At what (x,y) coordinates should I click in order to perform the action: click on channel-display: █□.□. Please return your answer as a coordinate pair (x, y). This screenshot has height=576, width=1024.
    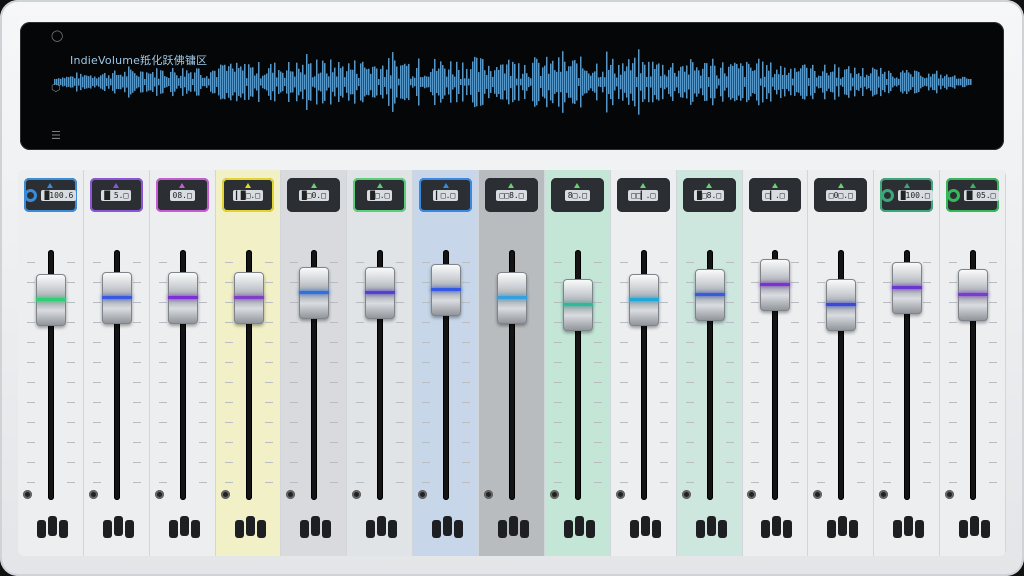
    Looking at the image, I should click on (380, 195).